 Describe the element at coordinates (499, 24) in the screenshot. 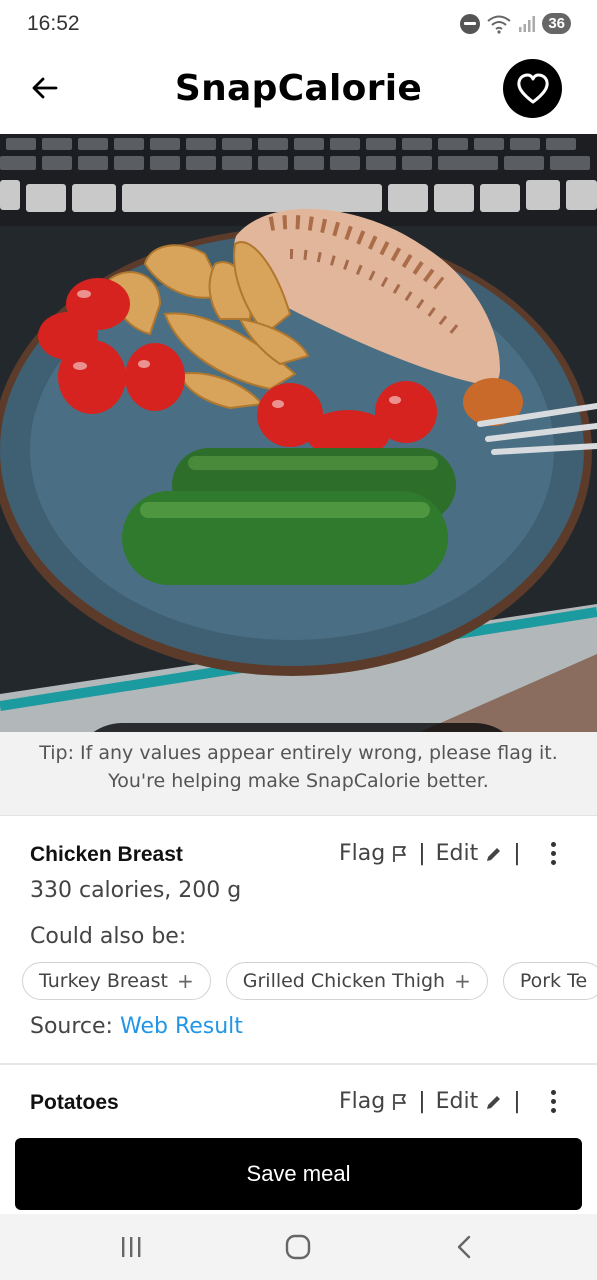

I see `wifi-icon` at that location.